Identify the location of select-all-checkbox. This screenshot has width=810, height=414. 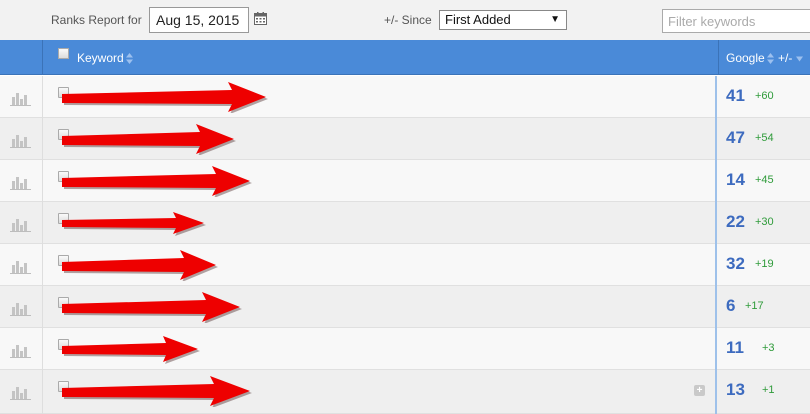
(63, 53).